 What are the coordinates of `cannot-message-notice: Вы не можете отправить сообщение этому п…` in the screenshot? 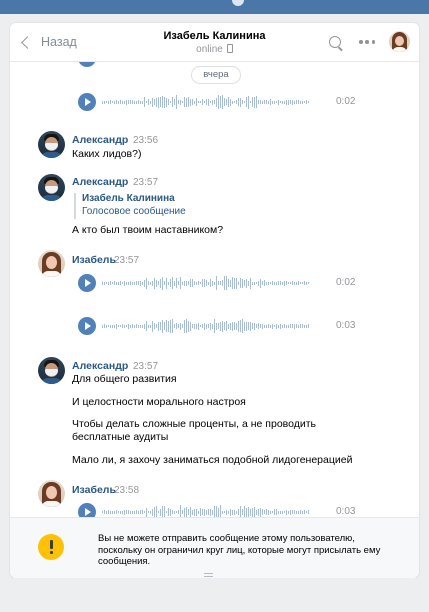 It's located at (214, 547).